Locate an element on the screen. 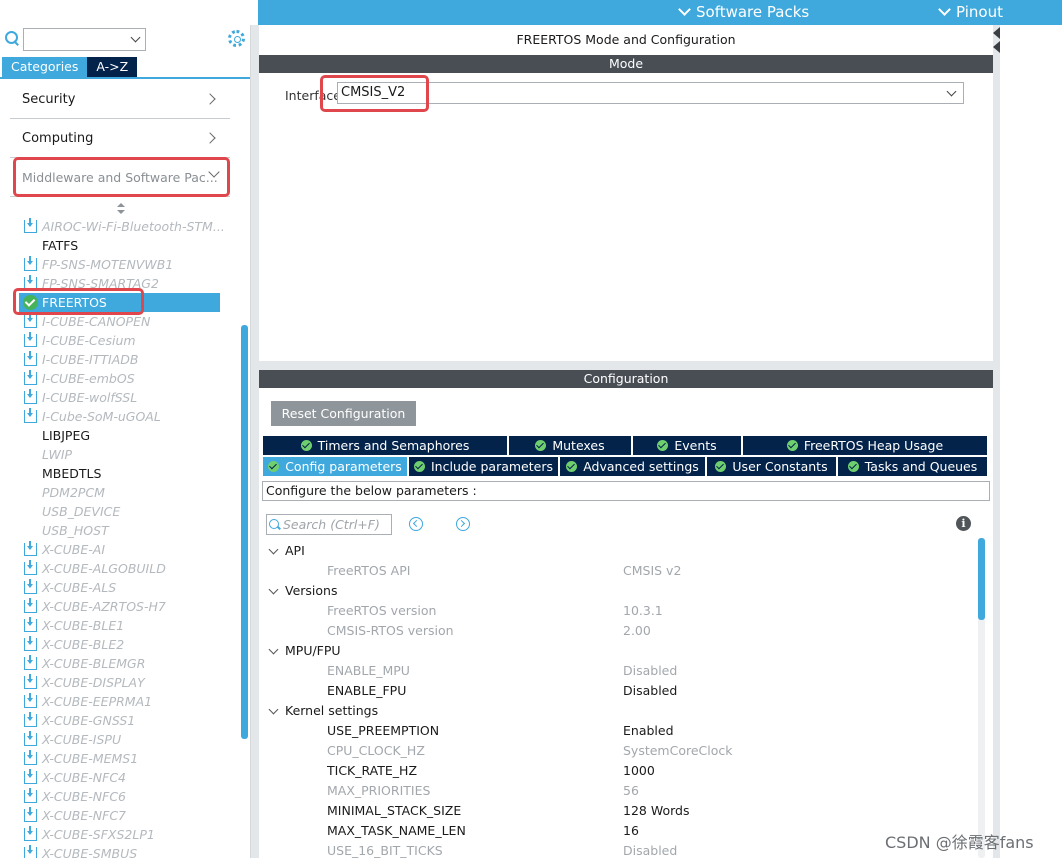 This screenshot has height=858, width=1062. package-item: X-CUBE-NFC6 is located at coordinates (120, 796).